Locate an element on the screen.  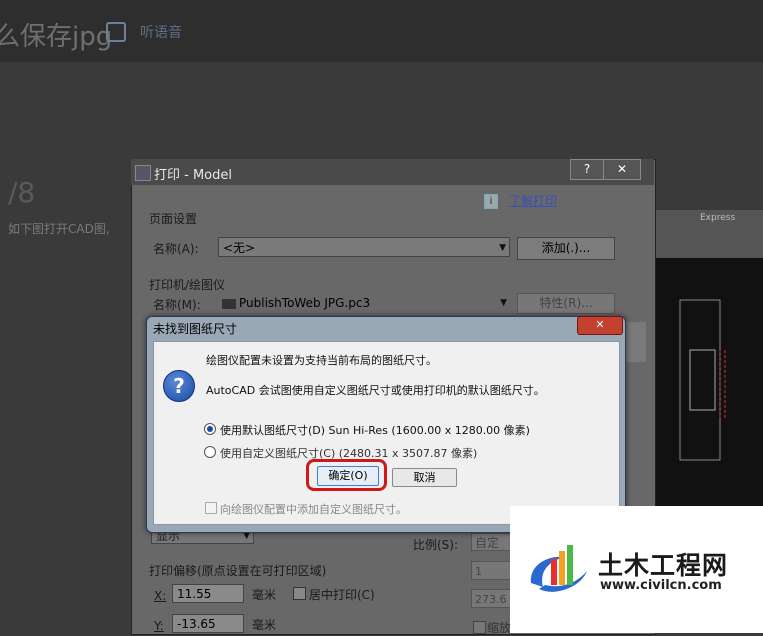
print-dialog-title: 打印 - Model is located at coordinates (193, 175).